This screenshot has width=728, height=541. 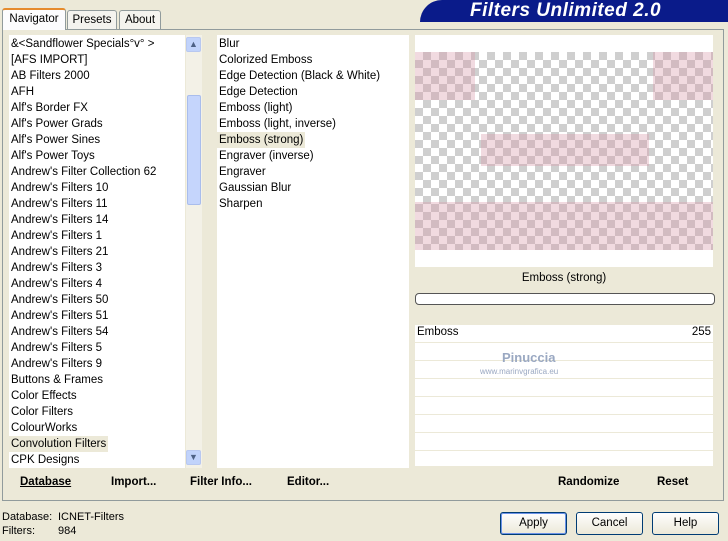 What do you see at coordinates (261, 140) in the screenshot?
I see `filter-item: Emboss (strong)` at bounding box center [261, 140].